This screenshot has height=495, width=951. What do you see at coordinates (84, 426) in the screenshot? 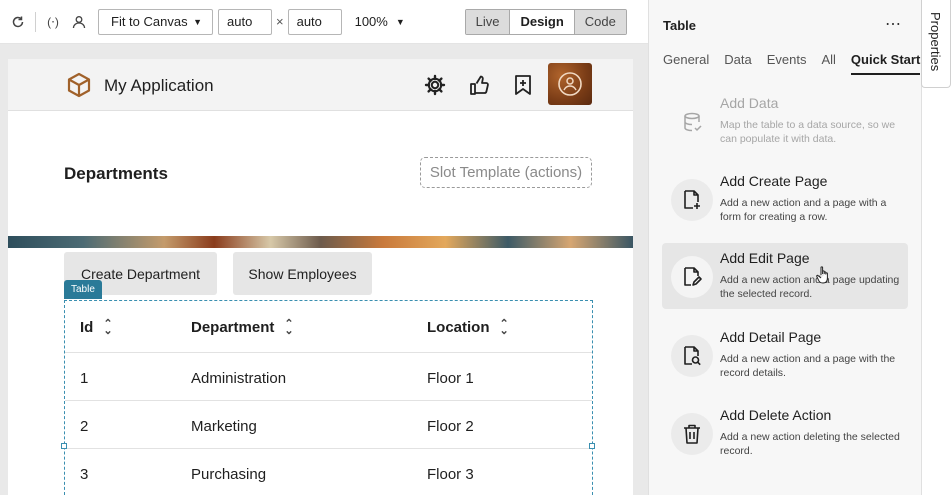
I see `cell-id: 2` at bounding box center [84, 426].